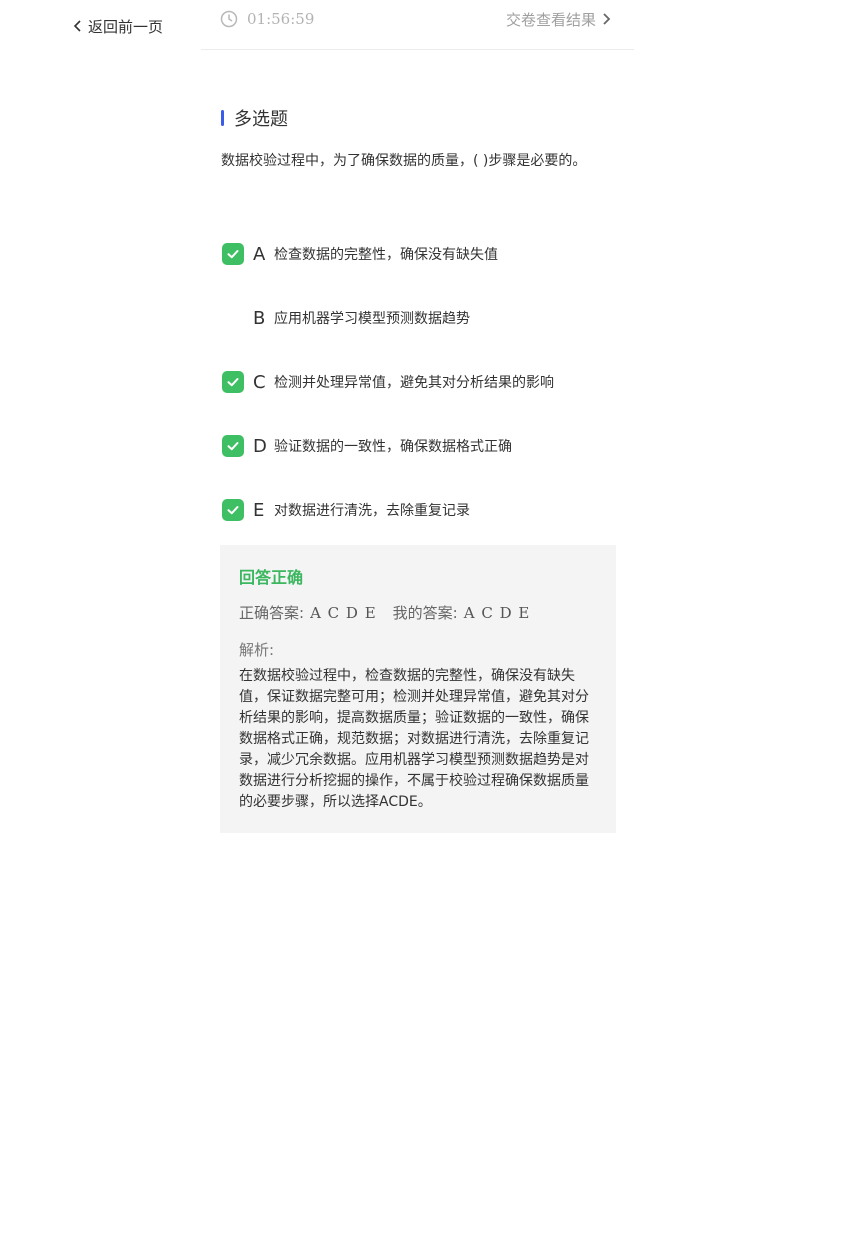 This screenshot has height=1257, width=860. Describe the element at coordinates (281, 19) in the screenshot. I see `timer-value: 01:56:59` at that location.